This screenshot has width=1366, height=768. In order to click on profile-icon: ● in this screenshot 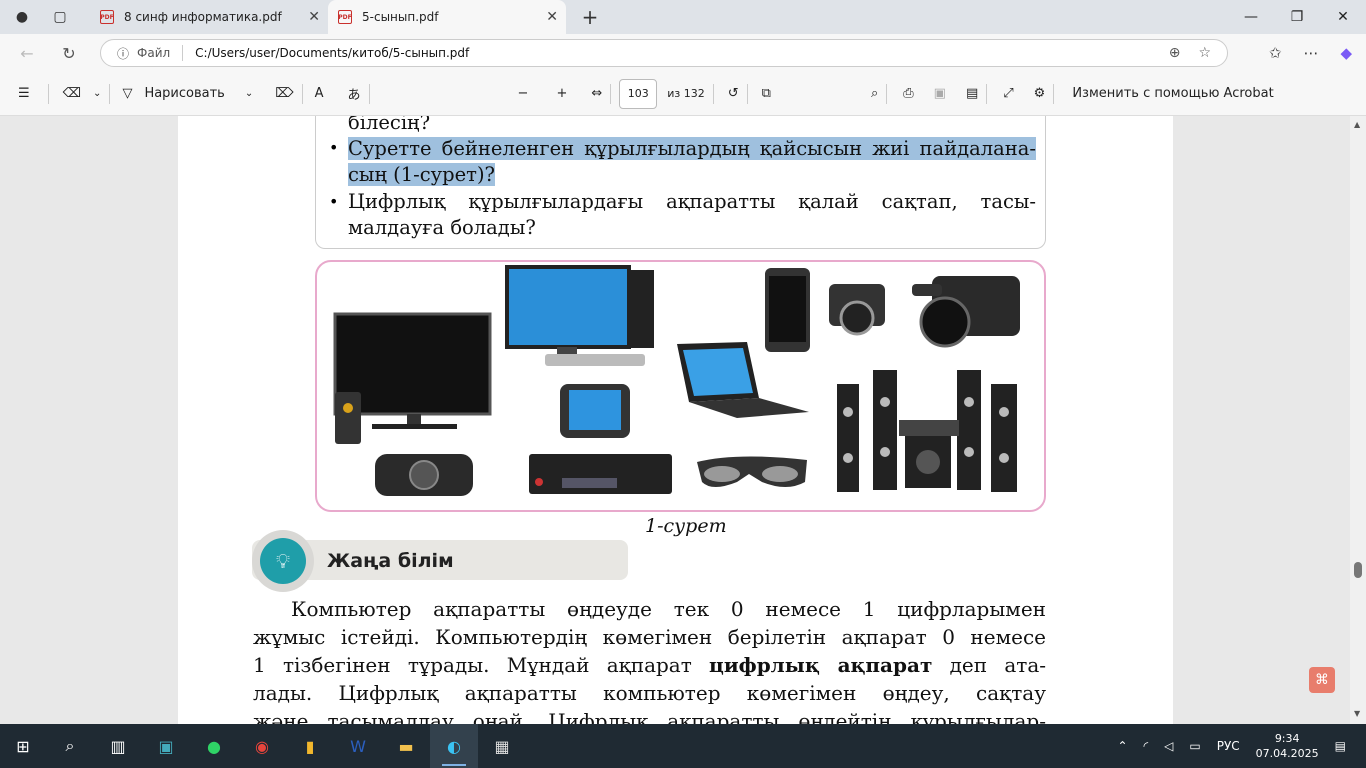, I will do `click(22, 17)`.